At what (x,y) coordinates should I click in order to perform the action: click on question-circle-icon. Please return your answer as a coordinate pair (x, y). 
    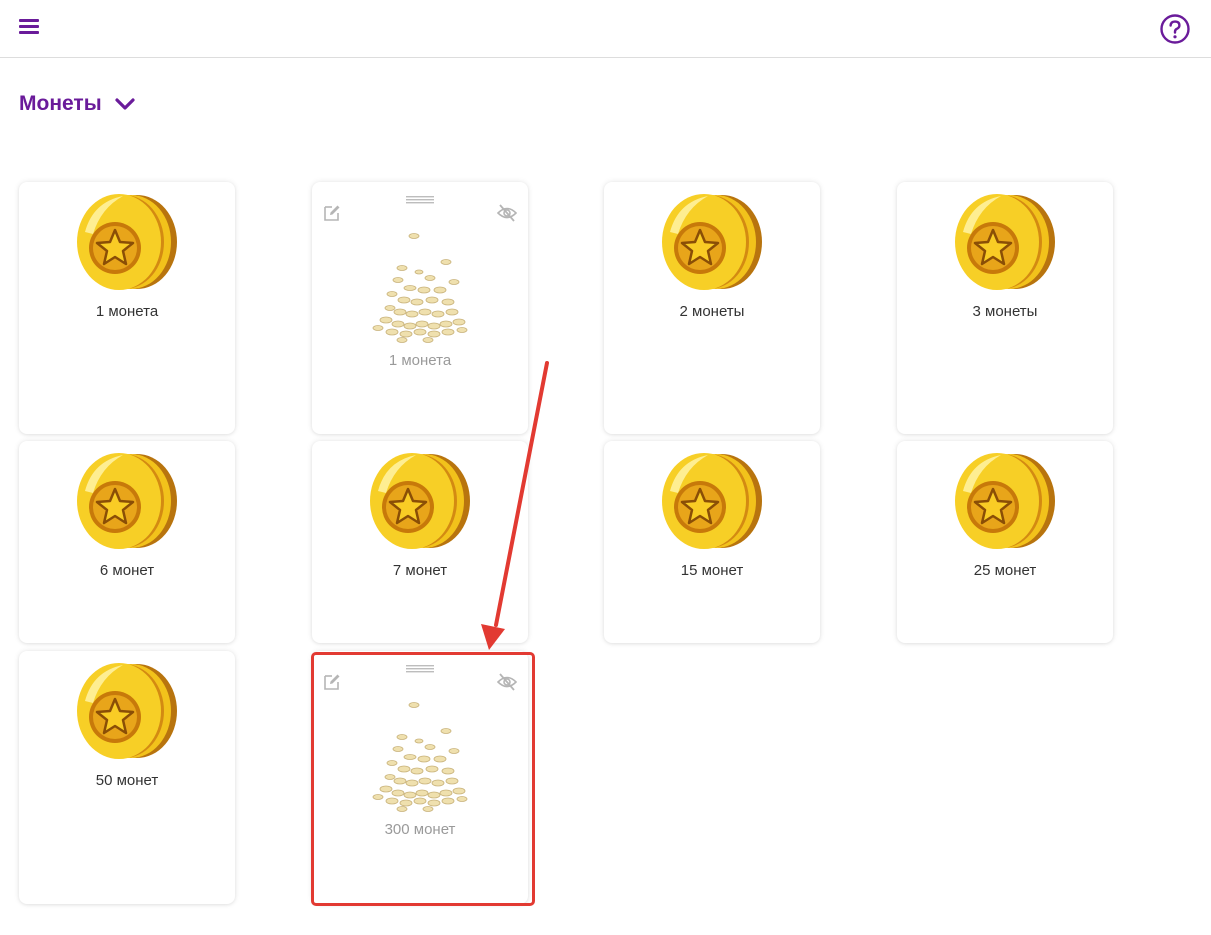
    Looking at the image, I should click on (1175, 29).